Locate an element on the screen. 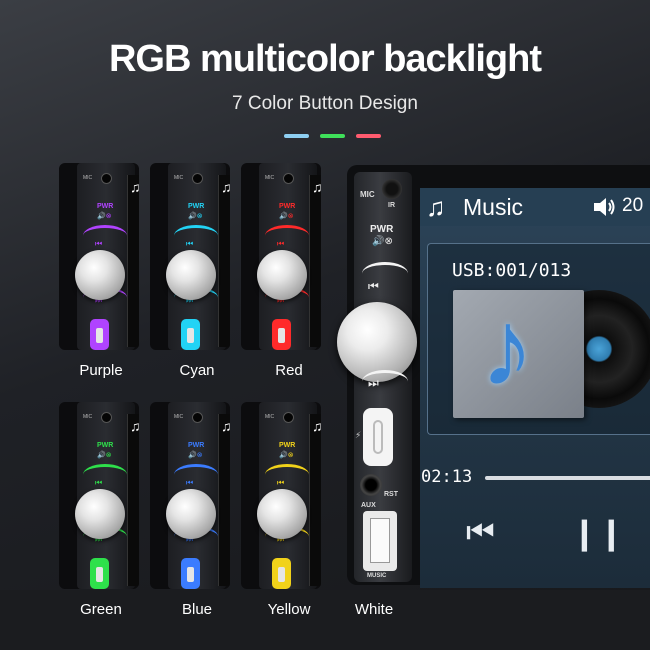  elapsed-time: 02:13 is located at coordinates (447, 477).